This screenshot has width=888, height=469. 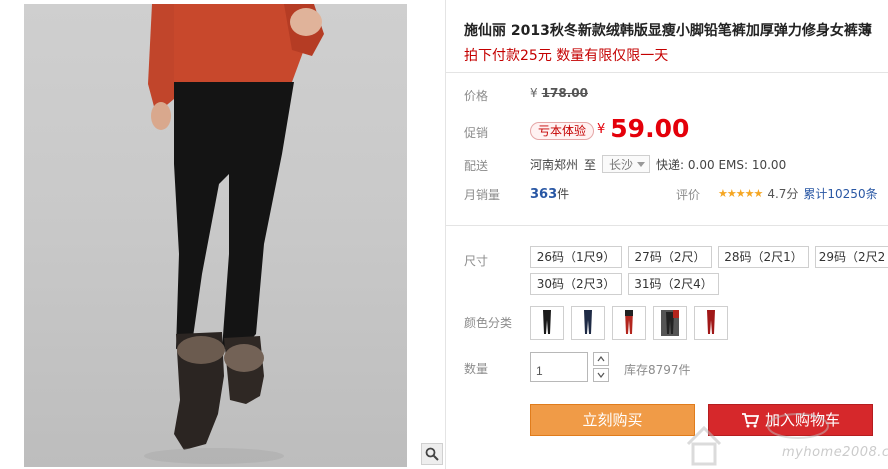 I want to click on original-price-value: 178.00, so click(x=564, y=93).